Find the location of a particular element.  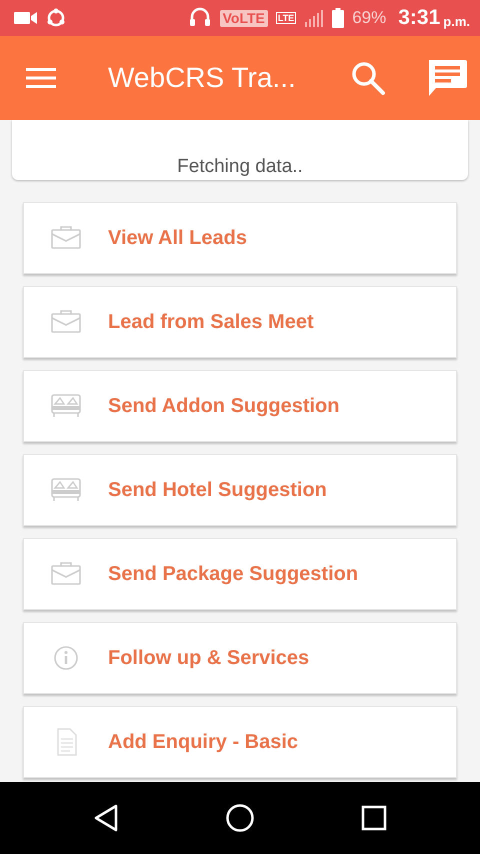

menu-item: Send Hotel Suggestion is located at coordinates (240, 490).